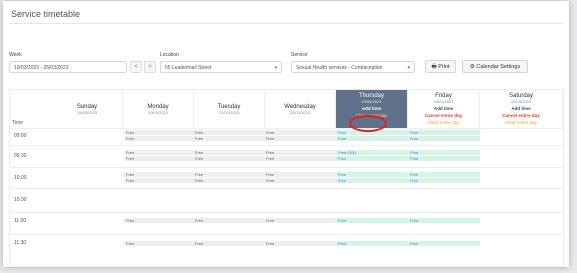 The width and height of the screenshot is (577, 273). I want to click on cancel-day-link-friday: Cancel entire day, so click(443, 115).